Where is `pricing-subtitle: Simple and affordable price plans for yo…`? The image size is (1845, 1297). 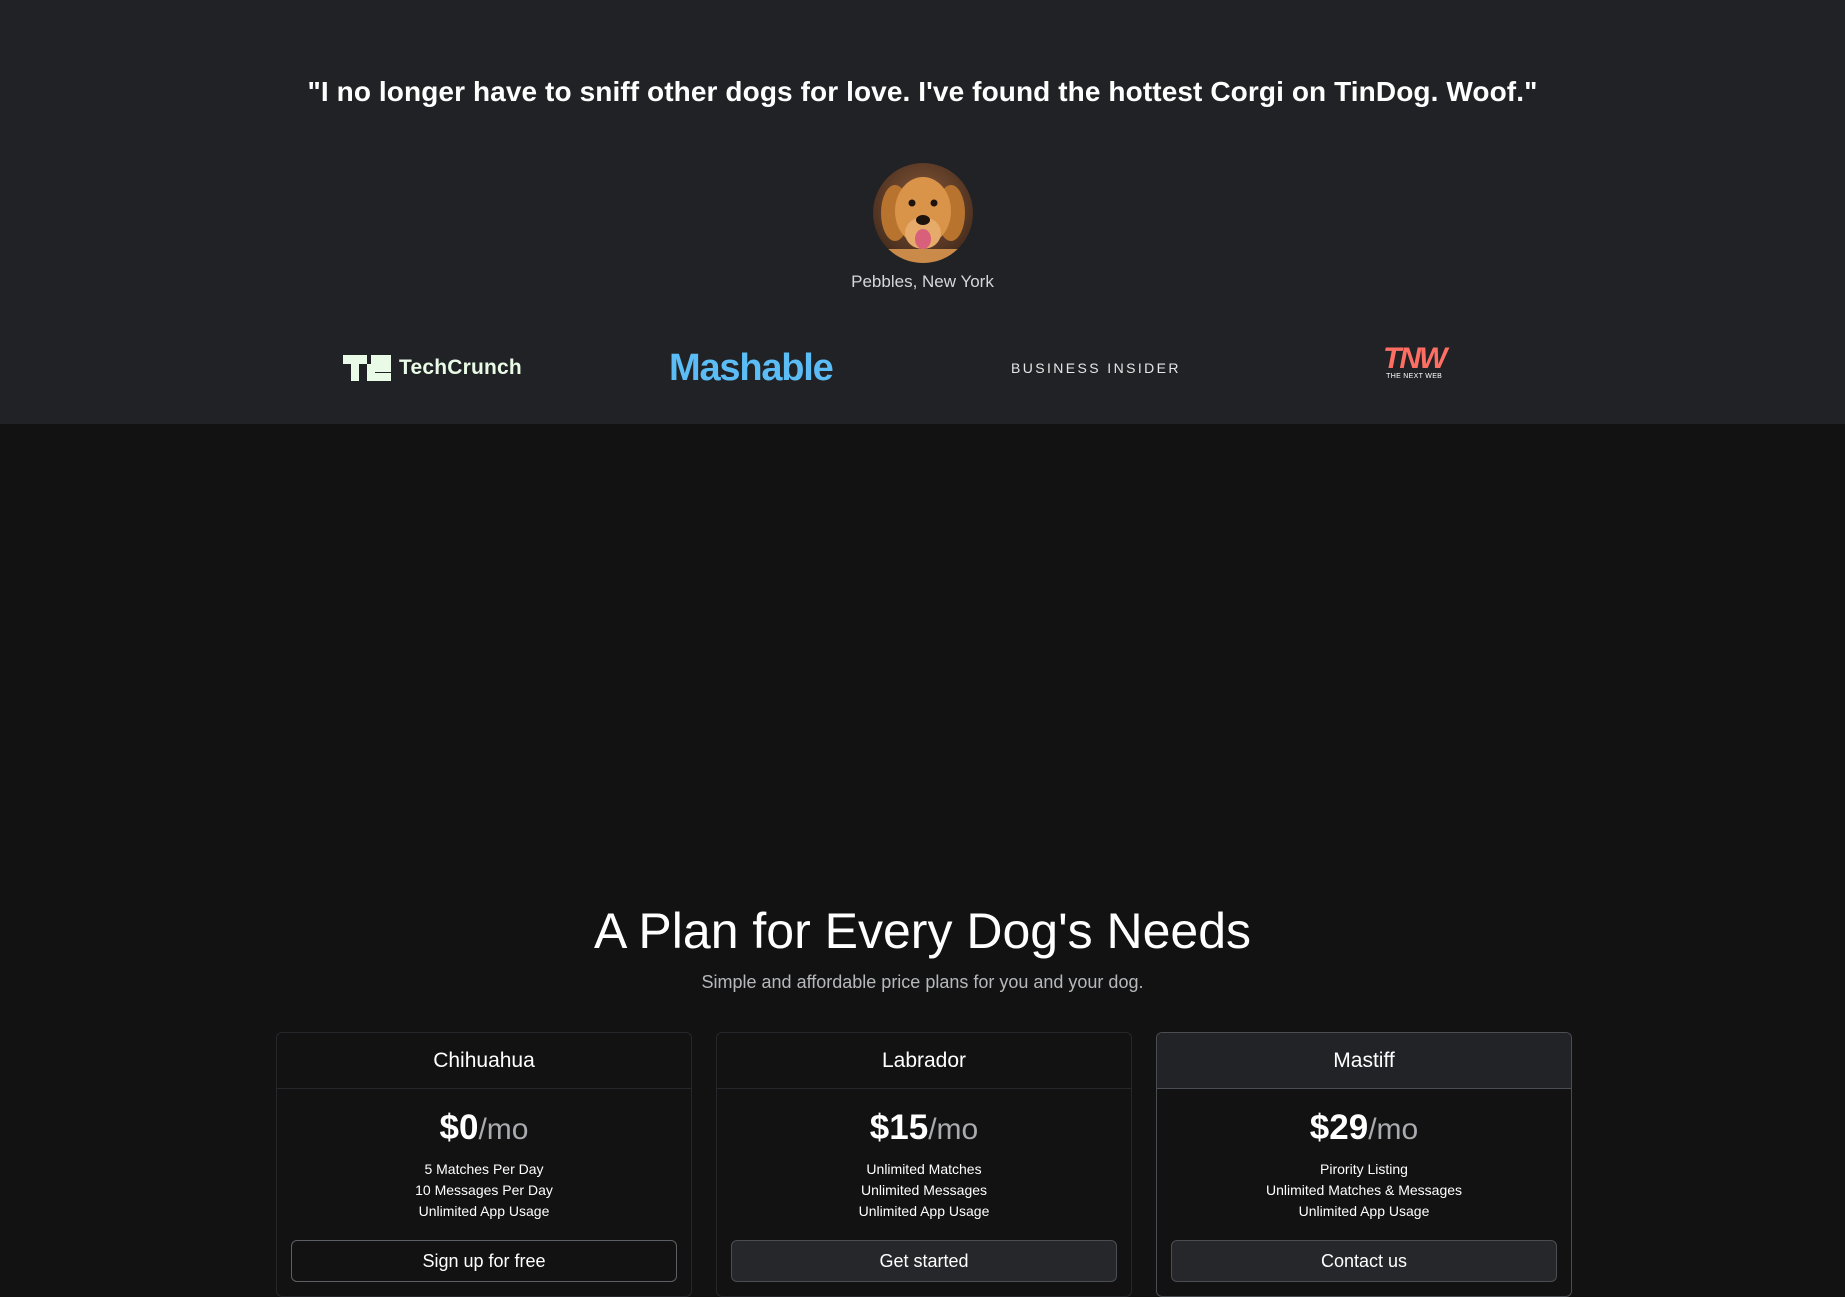
pricing-subtitle: Simple and affordable price plans for yo… is located at coordinates (922, 982).